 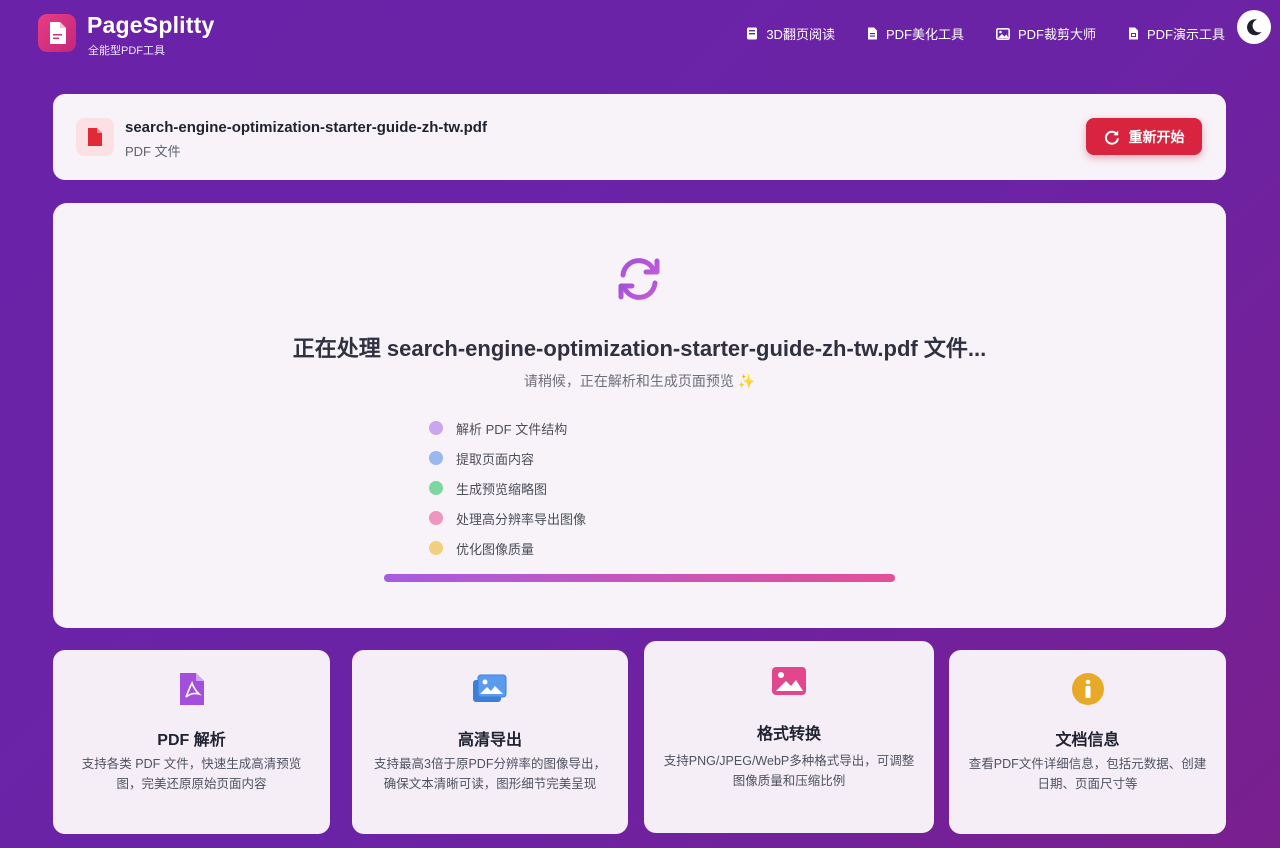 What do you see at coordinates (800, 34) in the screenshot?
I see `nav-label: 3D翻页阅读` at bounding box center [800, 34].